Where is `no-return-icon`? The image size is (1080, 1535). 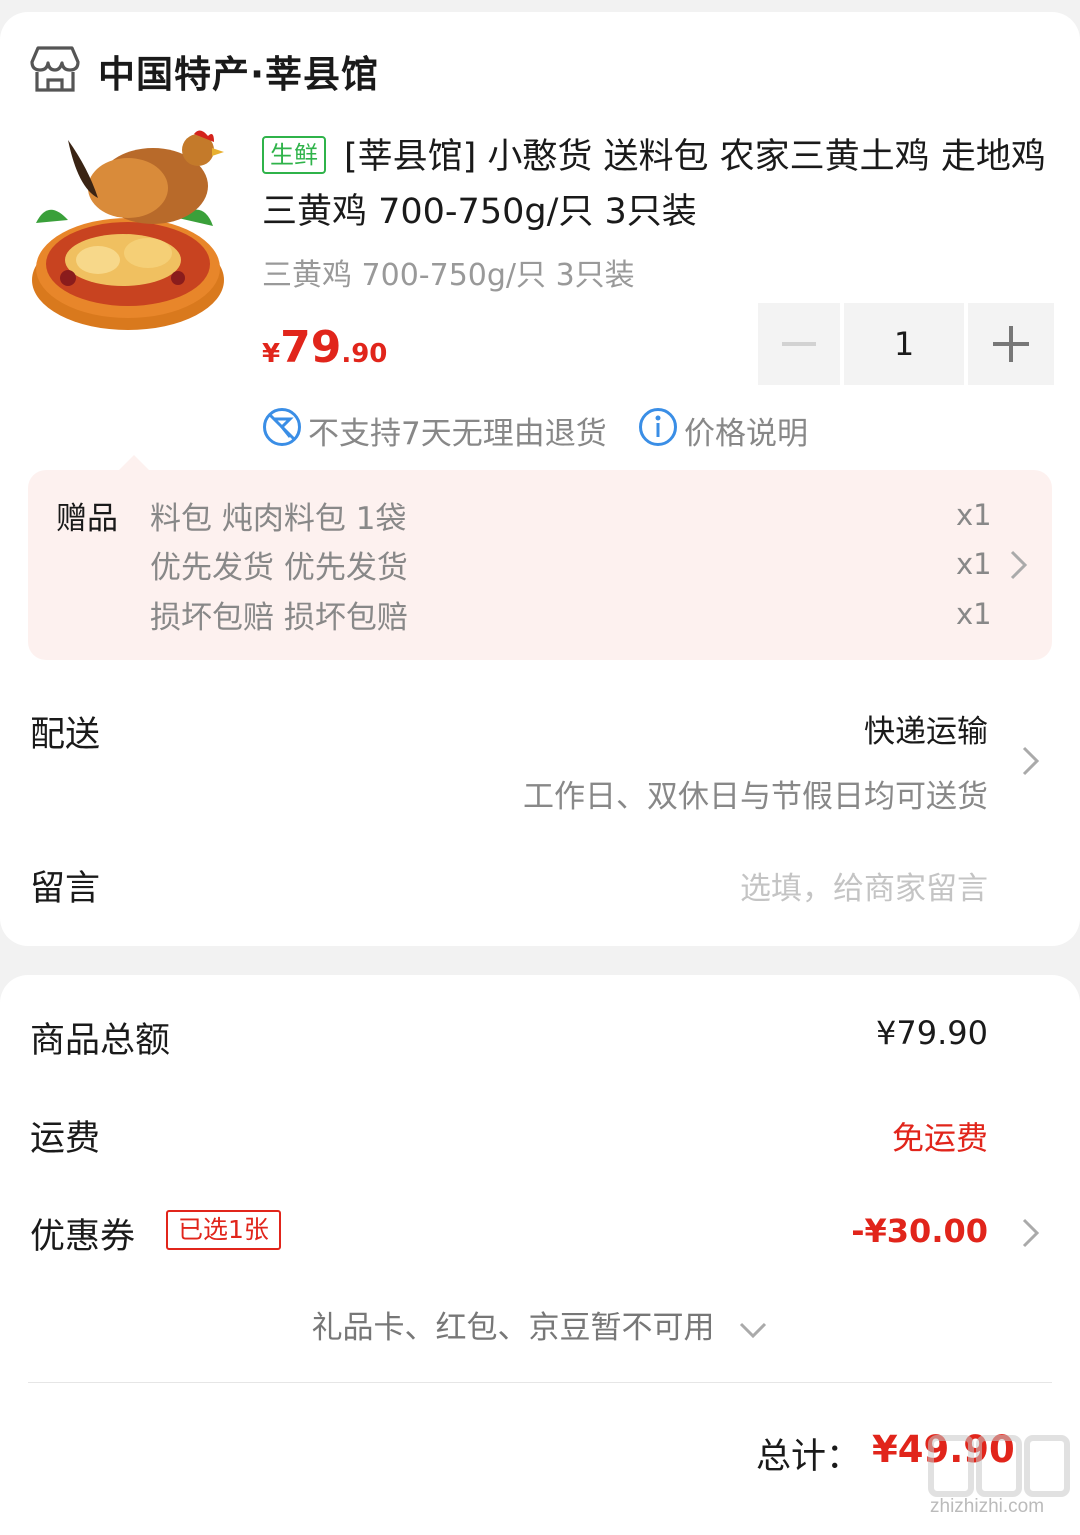 no-return-icon is located at coordinates (282, 427).